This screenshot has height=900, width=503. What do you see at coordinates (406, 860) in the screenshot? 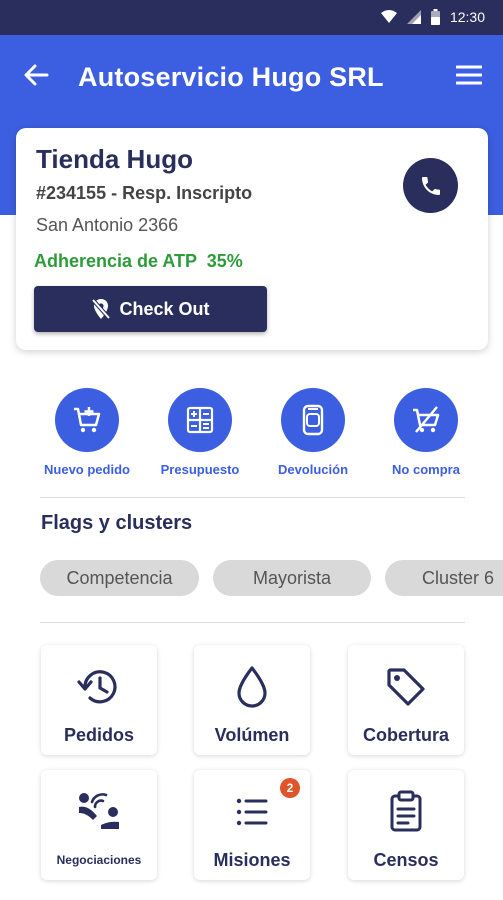
I see `tile-label: Censos` at bounding box center [406, 860].